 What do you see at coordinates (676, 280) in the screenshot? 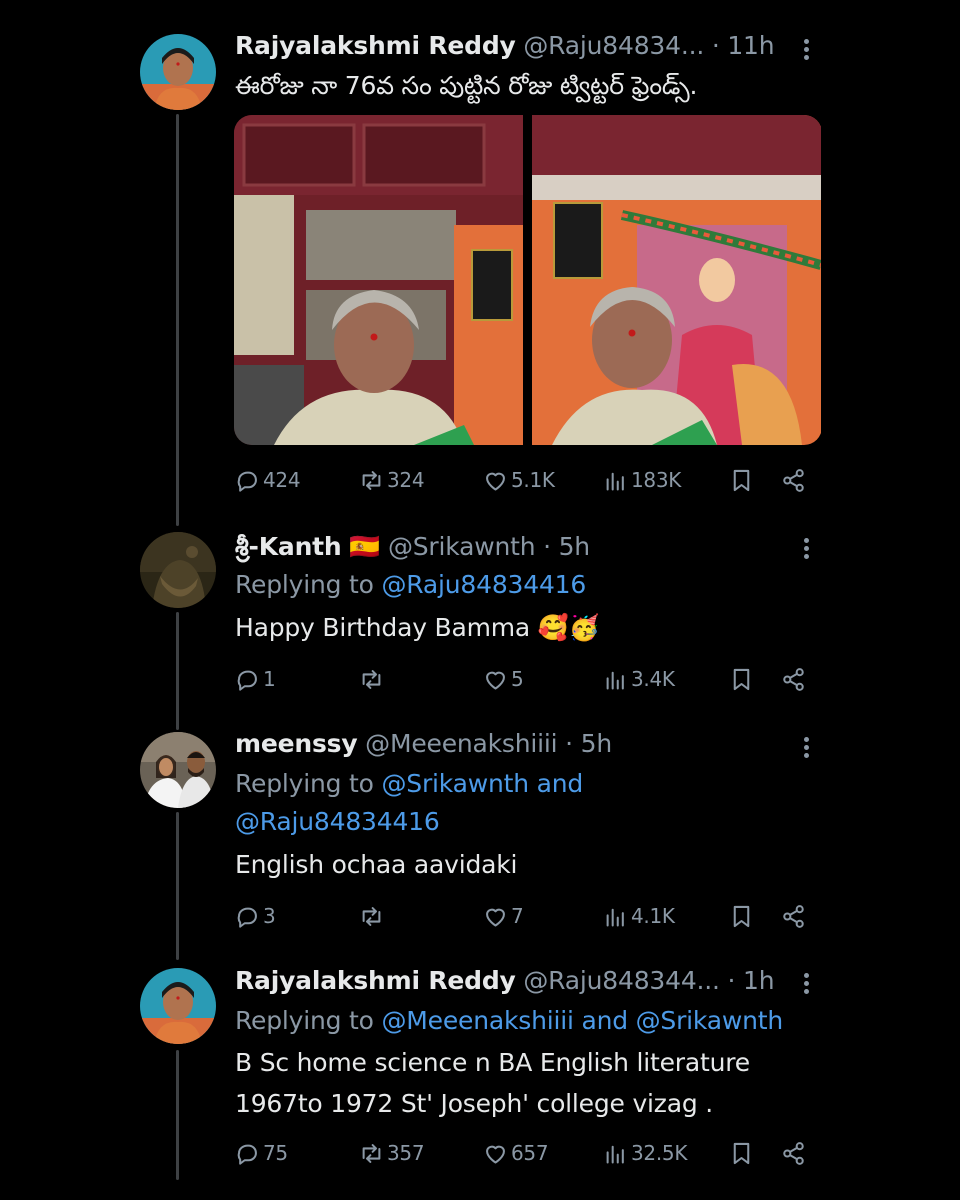
I see `photo-right` at bounding box center [676, 280].